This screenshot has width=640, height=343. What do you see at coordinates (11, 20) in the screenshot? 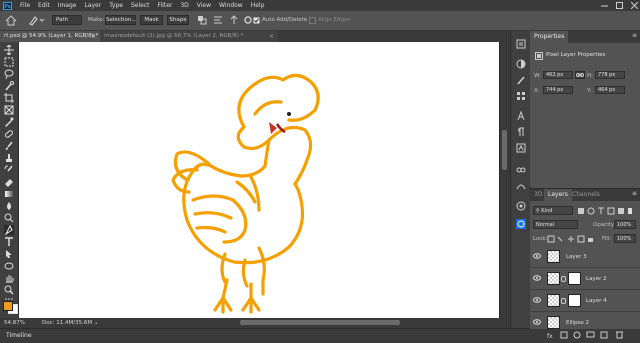
I see `home-icon` at bounding box center [11, 20].